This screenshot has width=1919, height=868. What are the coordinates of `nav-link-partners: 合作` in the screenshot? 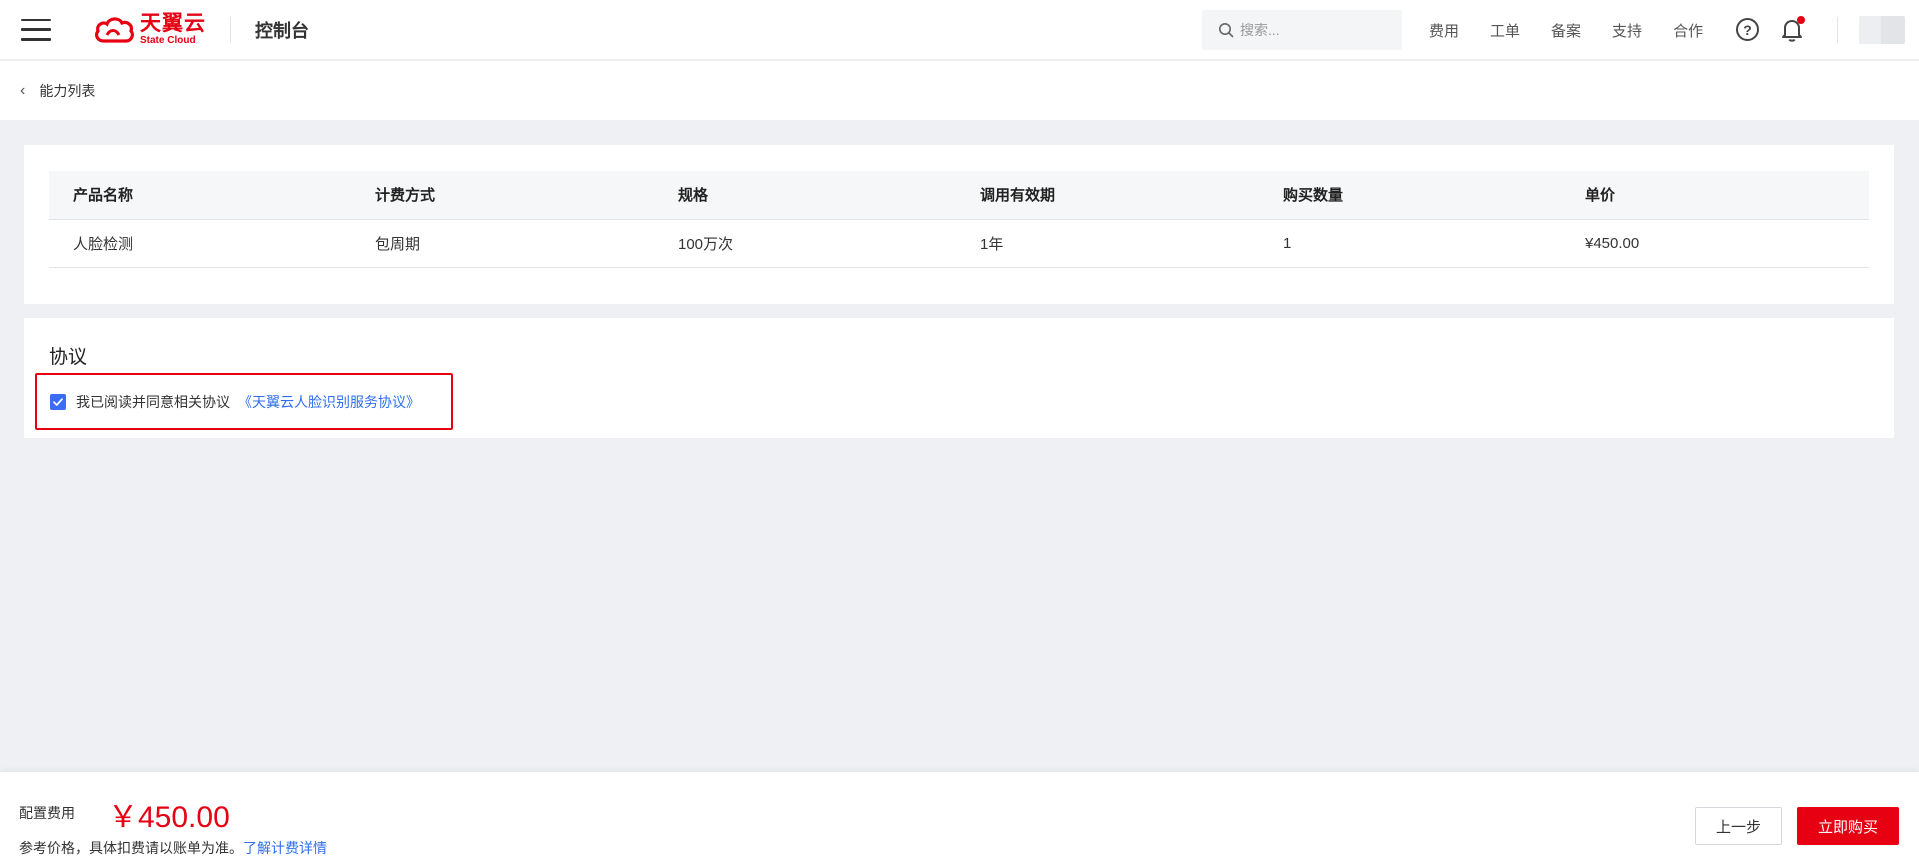 It's located at (1688, 30).